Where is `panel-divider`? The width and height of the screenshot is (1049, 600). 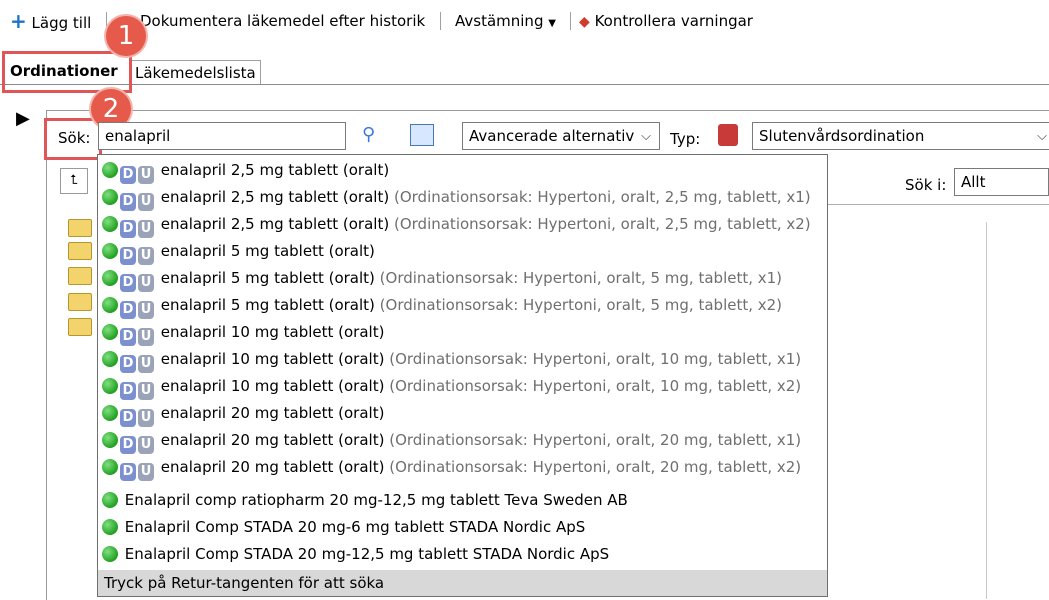
panel-divider is located at coordinates (938, 204).